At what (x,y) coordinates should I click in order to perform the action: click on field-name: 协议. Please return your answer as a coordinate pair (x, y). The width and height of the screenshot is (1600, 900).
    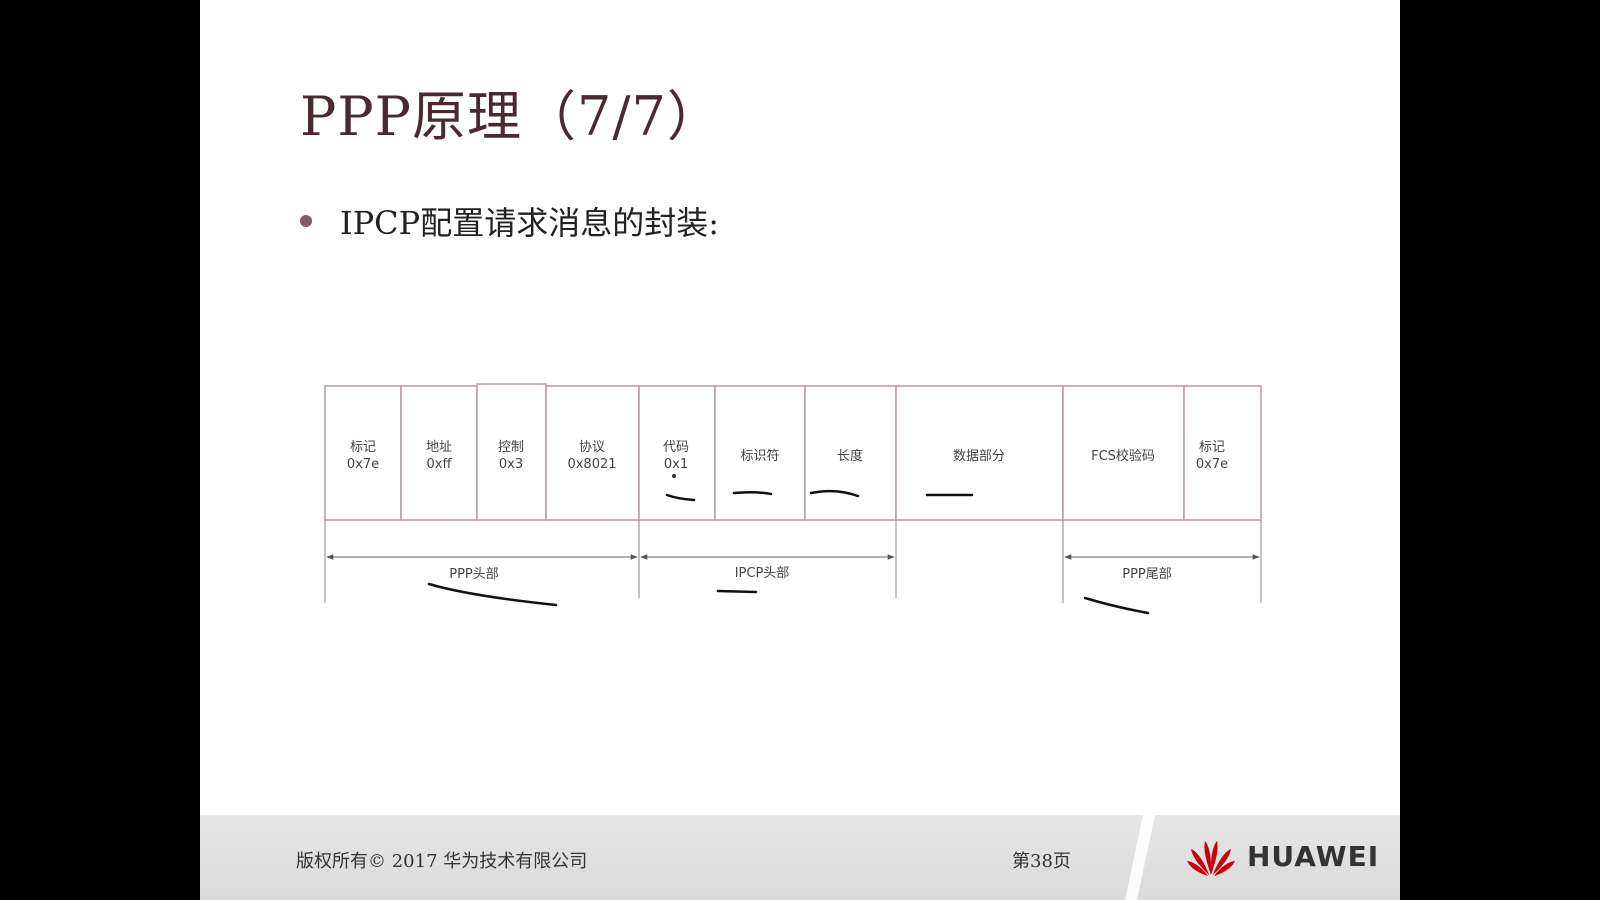
    Looking at the image, I should click on (592, 447).